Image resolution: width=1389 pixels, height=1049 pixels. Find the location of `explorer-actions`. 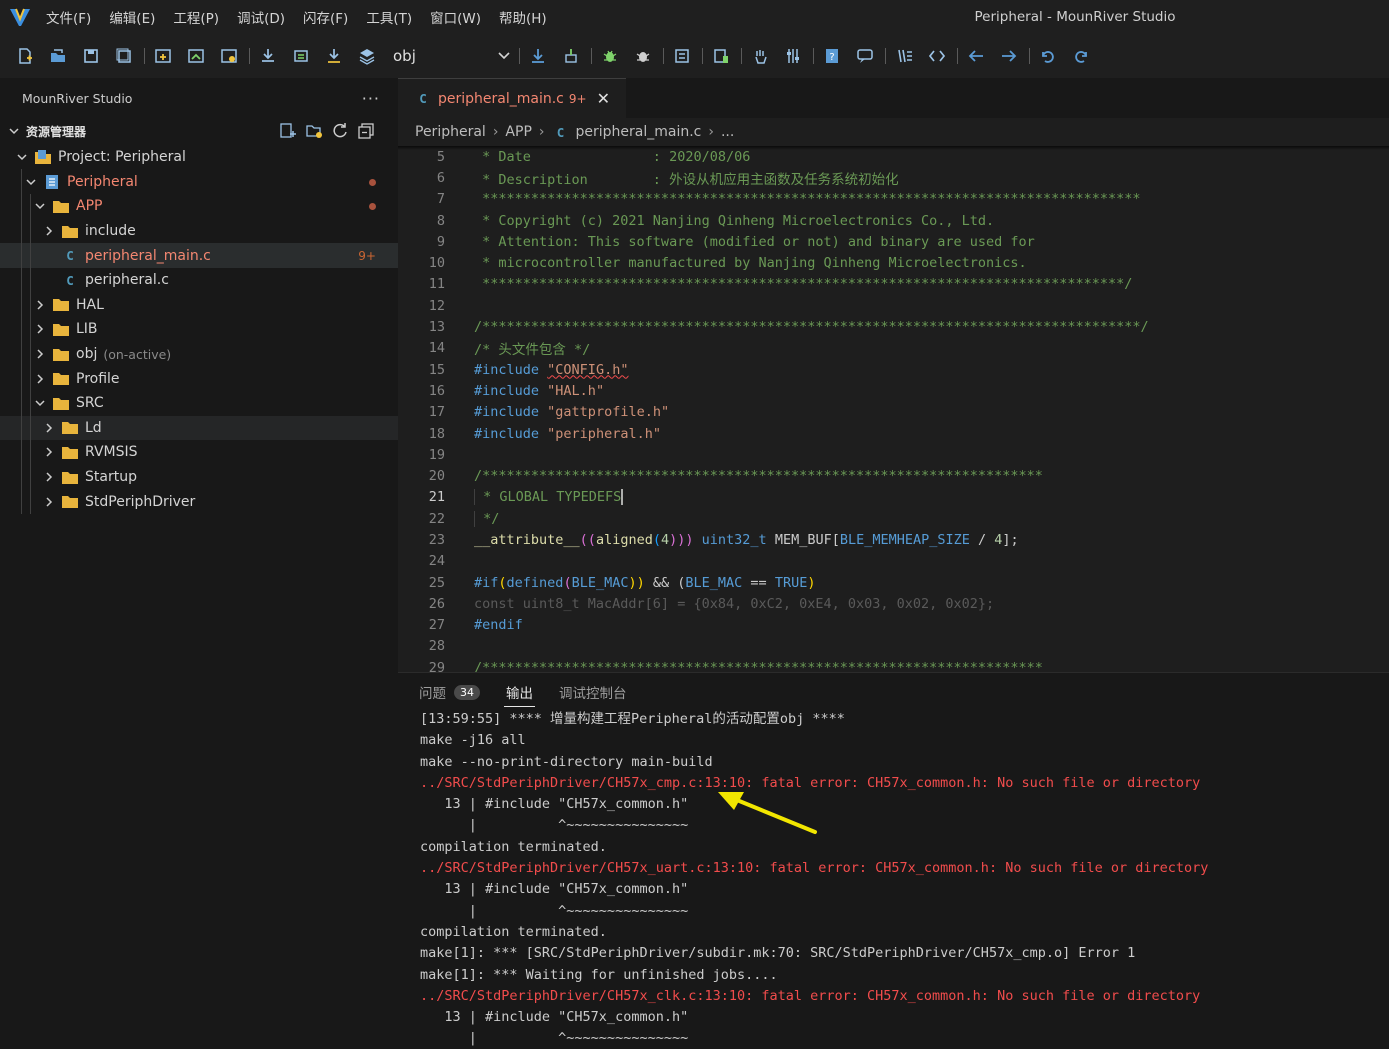

explorer-actions is located at coordinates (327, 131).